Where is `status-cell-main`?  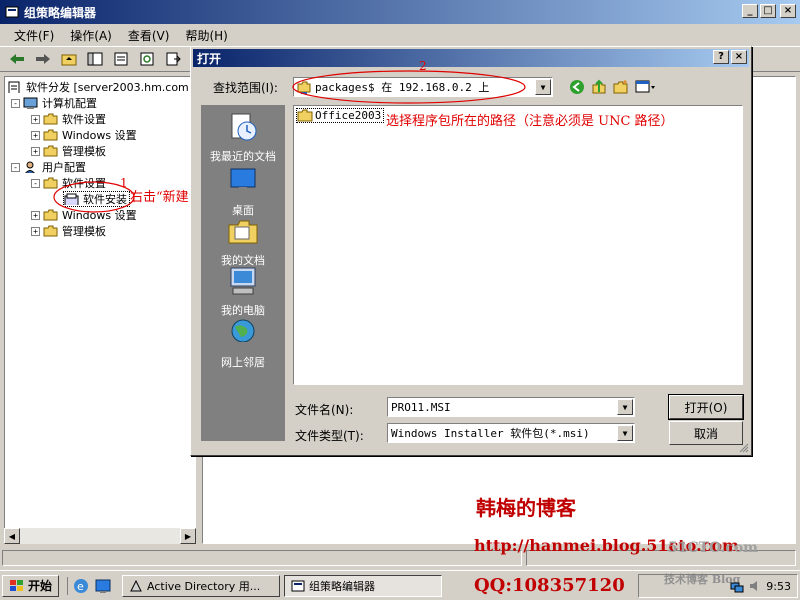
status-cell-main is located at coordinates (262, 558).